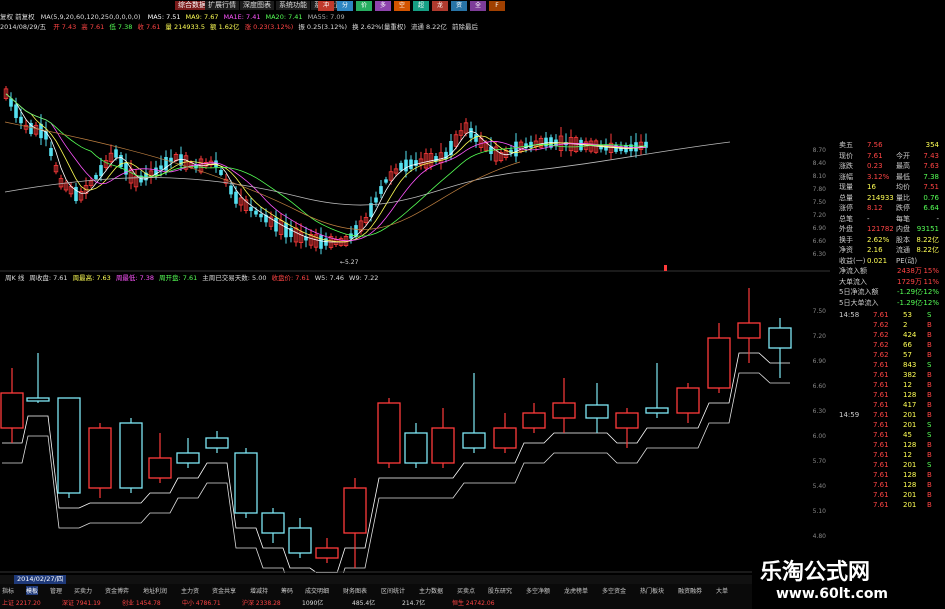 The height and width of the screenshot is (609, 945). What do you see at coordinates (428, 27) in the screenshot?
I see `bar-info-value: 流通 8.22亿` at bounding box center [428, 27].